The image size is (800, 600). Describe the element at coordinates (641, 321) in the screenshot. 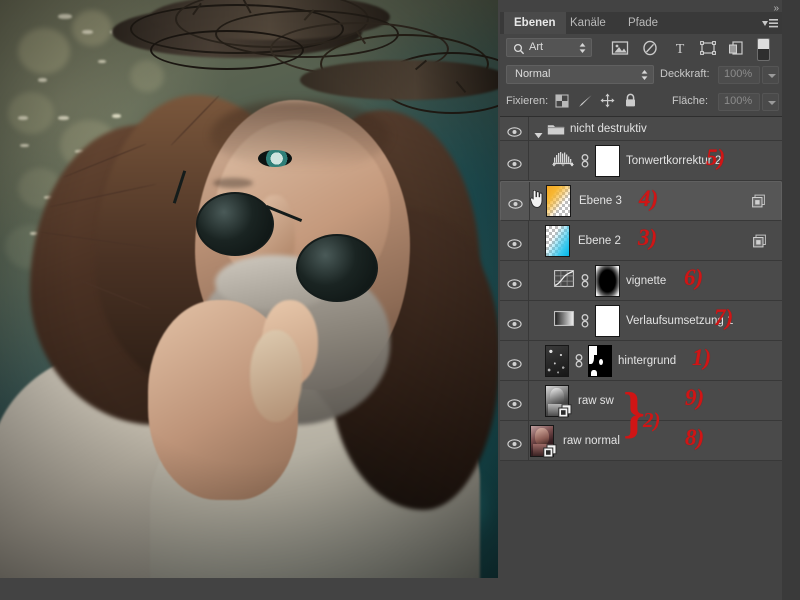

I see `layer-row-verlaufsumsetzung-1: Verlaufsumsetzung 1 7)` at that location.